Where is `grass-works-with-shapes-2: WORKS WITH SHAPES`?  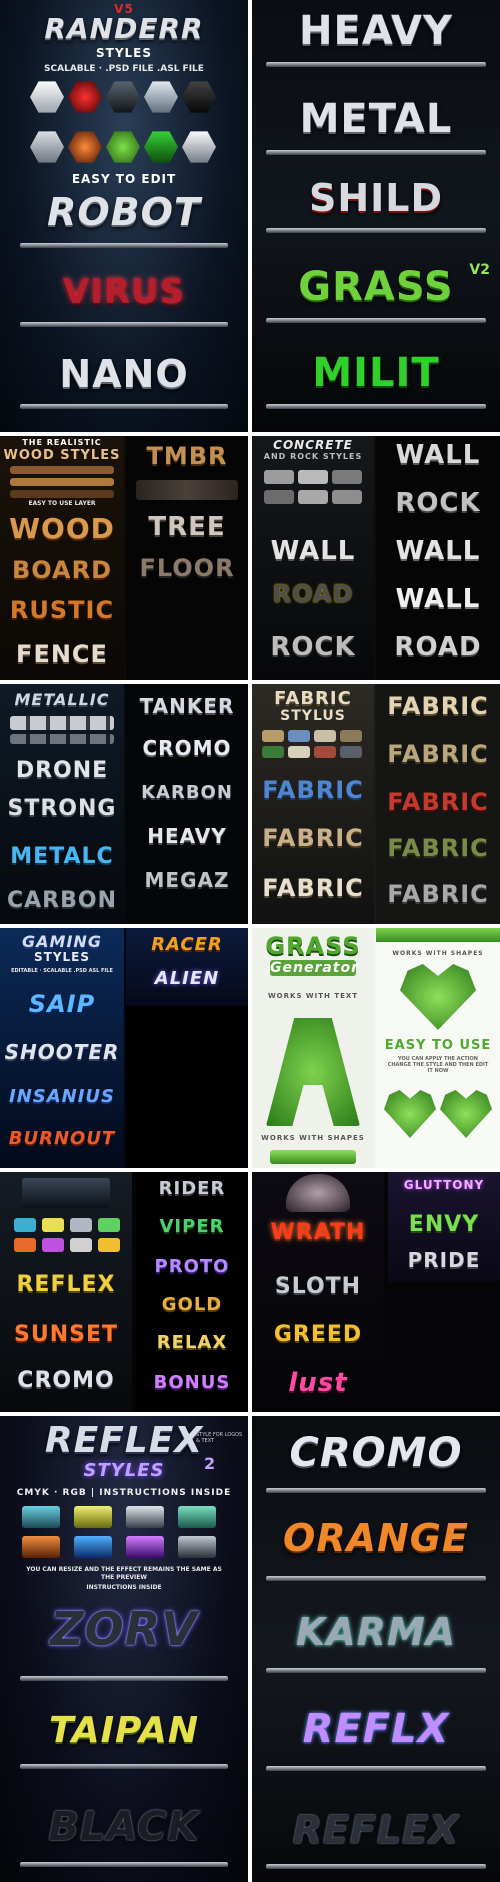 grass-works-with-shapes-2: WORKS WITH SHAPES is located at coordinates (438, 953).